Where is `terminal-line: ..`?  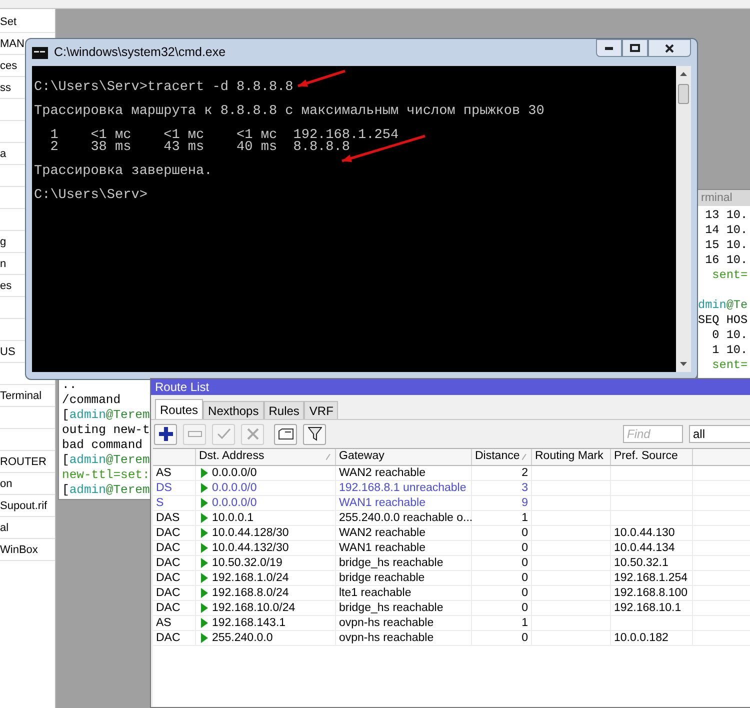 terminal-line: .. is located at coordinates (69, 385).